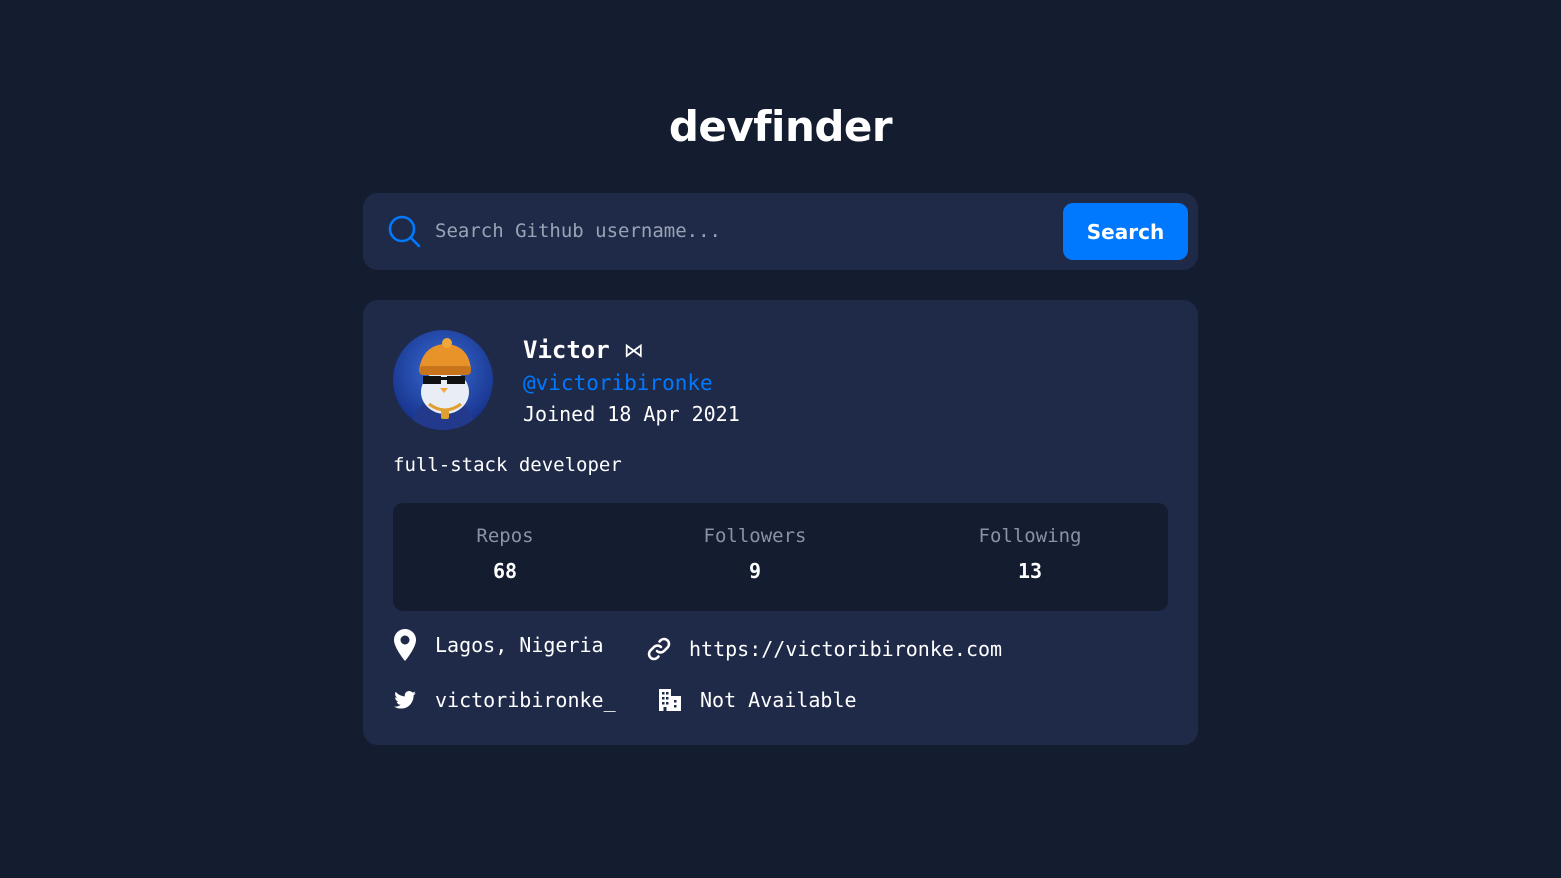 This screenshot has width=1561, height=878. What do you see at coordinates (405, 700) in the screenshot?
I see `twitter-icon` at bounding box center [405, 700].